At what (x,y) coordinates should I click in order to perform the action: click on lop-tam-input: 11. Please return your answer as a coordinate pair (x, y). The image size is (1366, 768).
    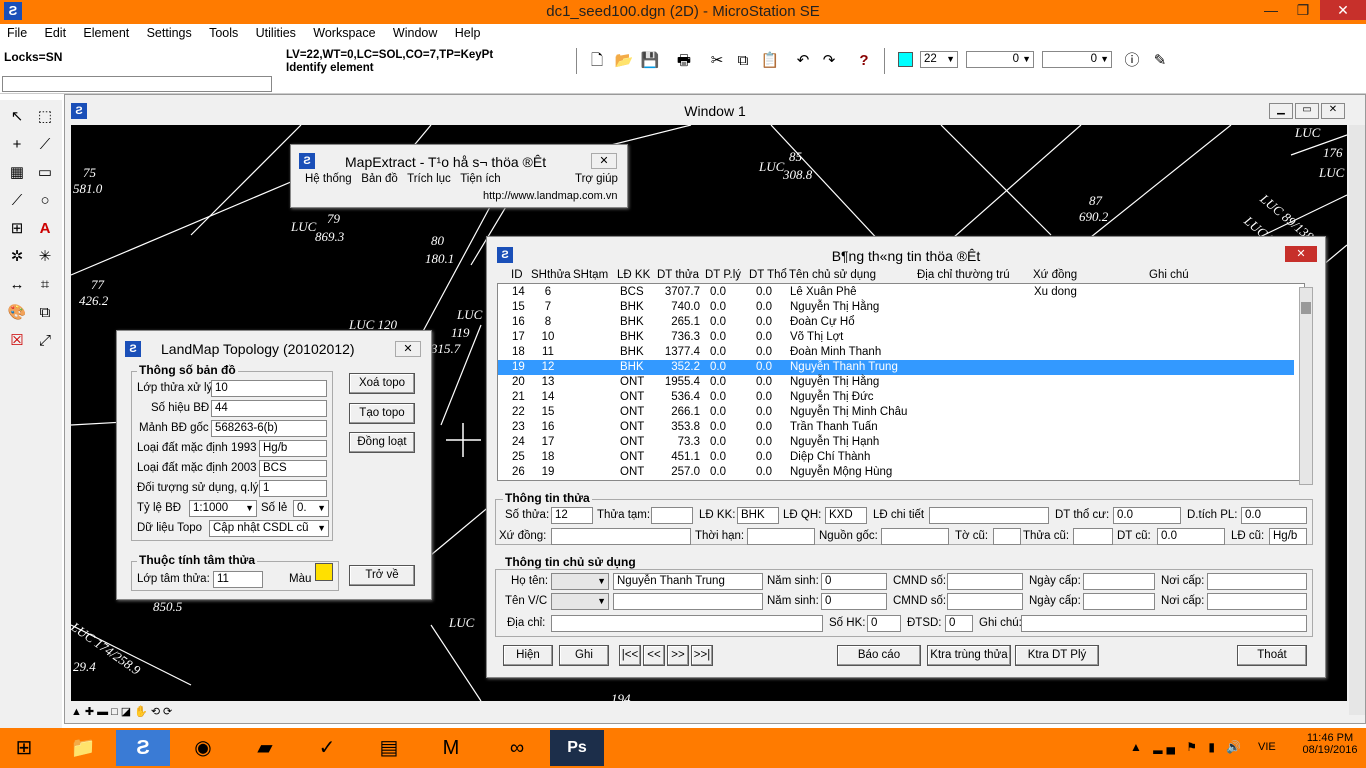
    Looking at the image, I should click on (238, 579).